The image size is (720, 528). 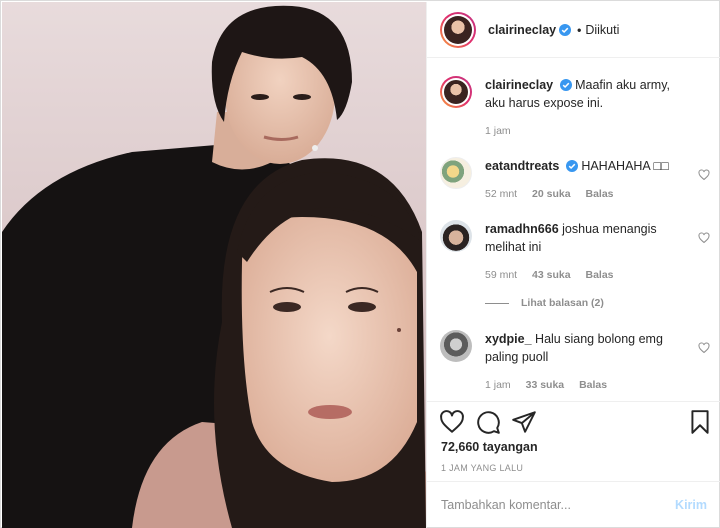 I want to click on comment-likes: 33 suka, so click(x=545, y=385).